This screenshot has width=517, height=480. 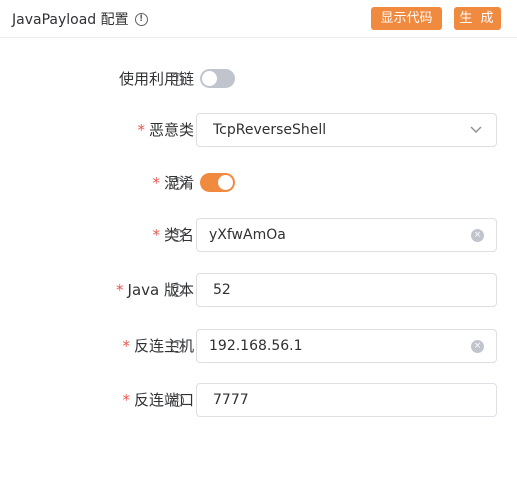 I want to click on obfuscate-switch, so click(x=217, y=182).